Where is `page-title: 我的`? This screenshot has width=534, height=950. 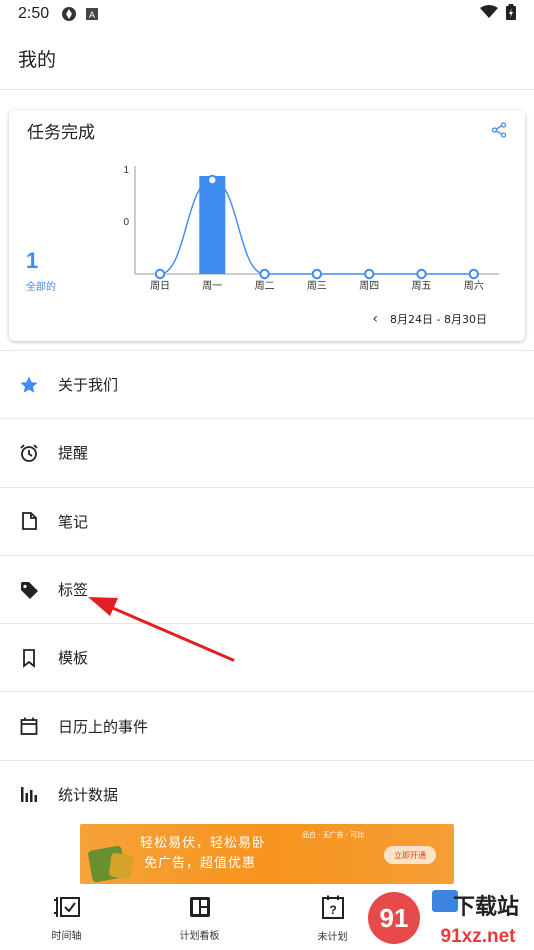 page-title: 我的 is located at coordinates (37, 60).